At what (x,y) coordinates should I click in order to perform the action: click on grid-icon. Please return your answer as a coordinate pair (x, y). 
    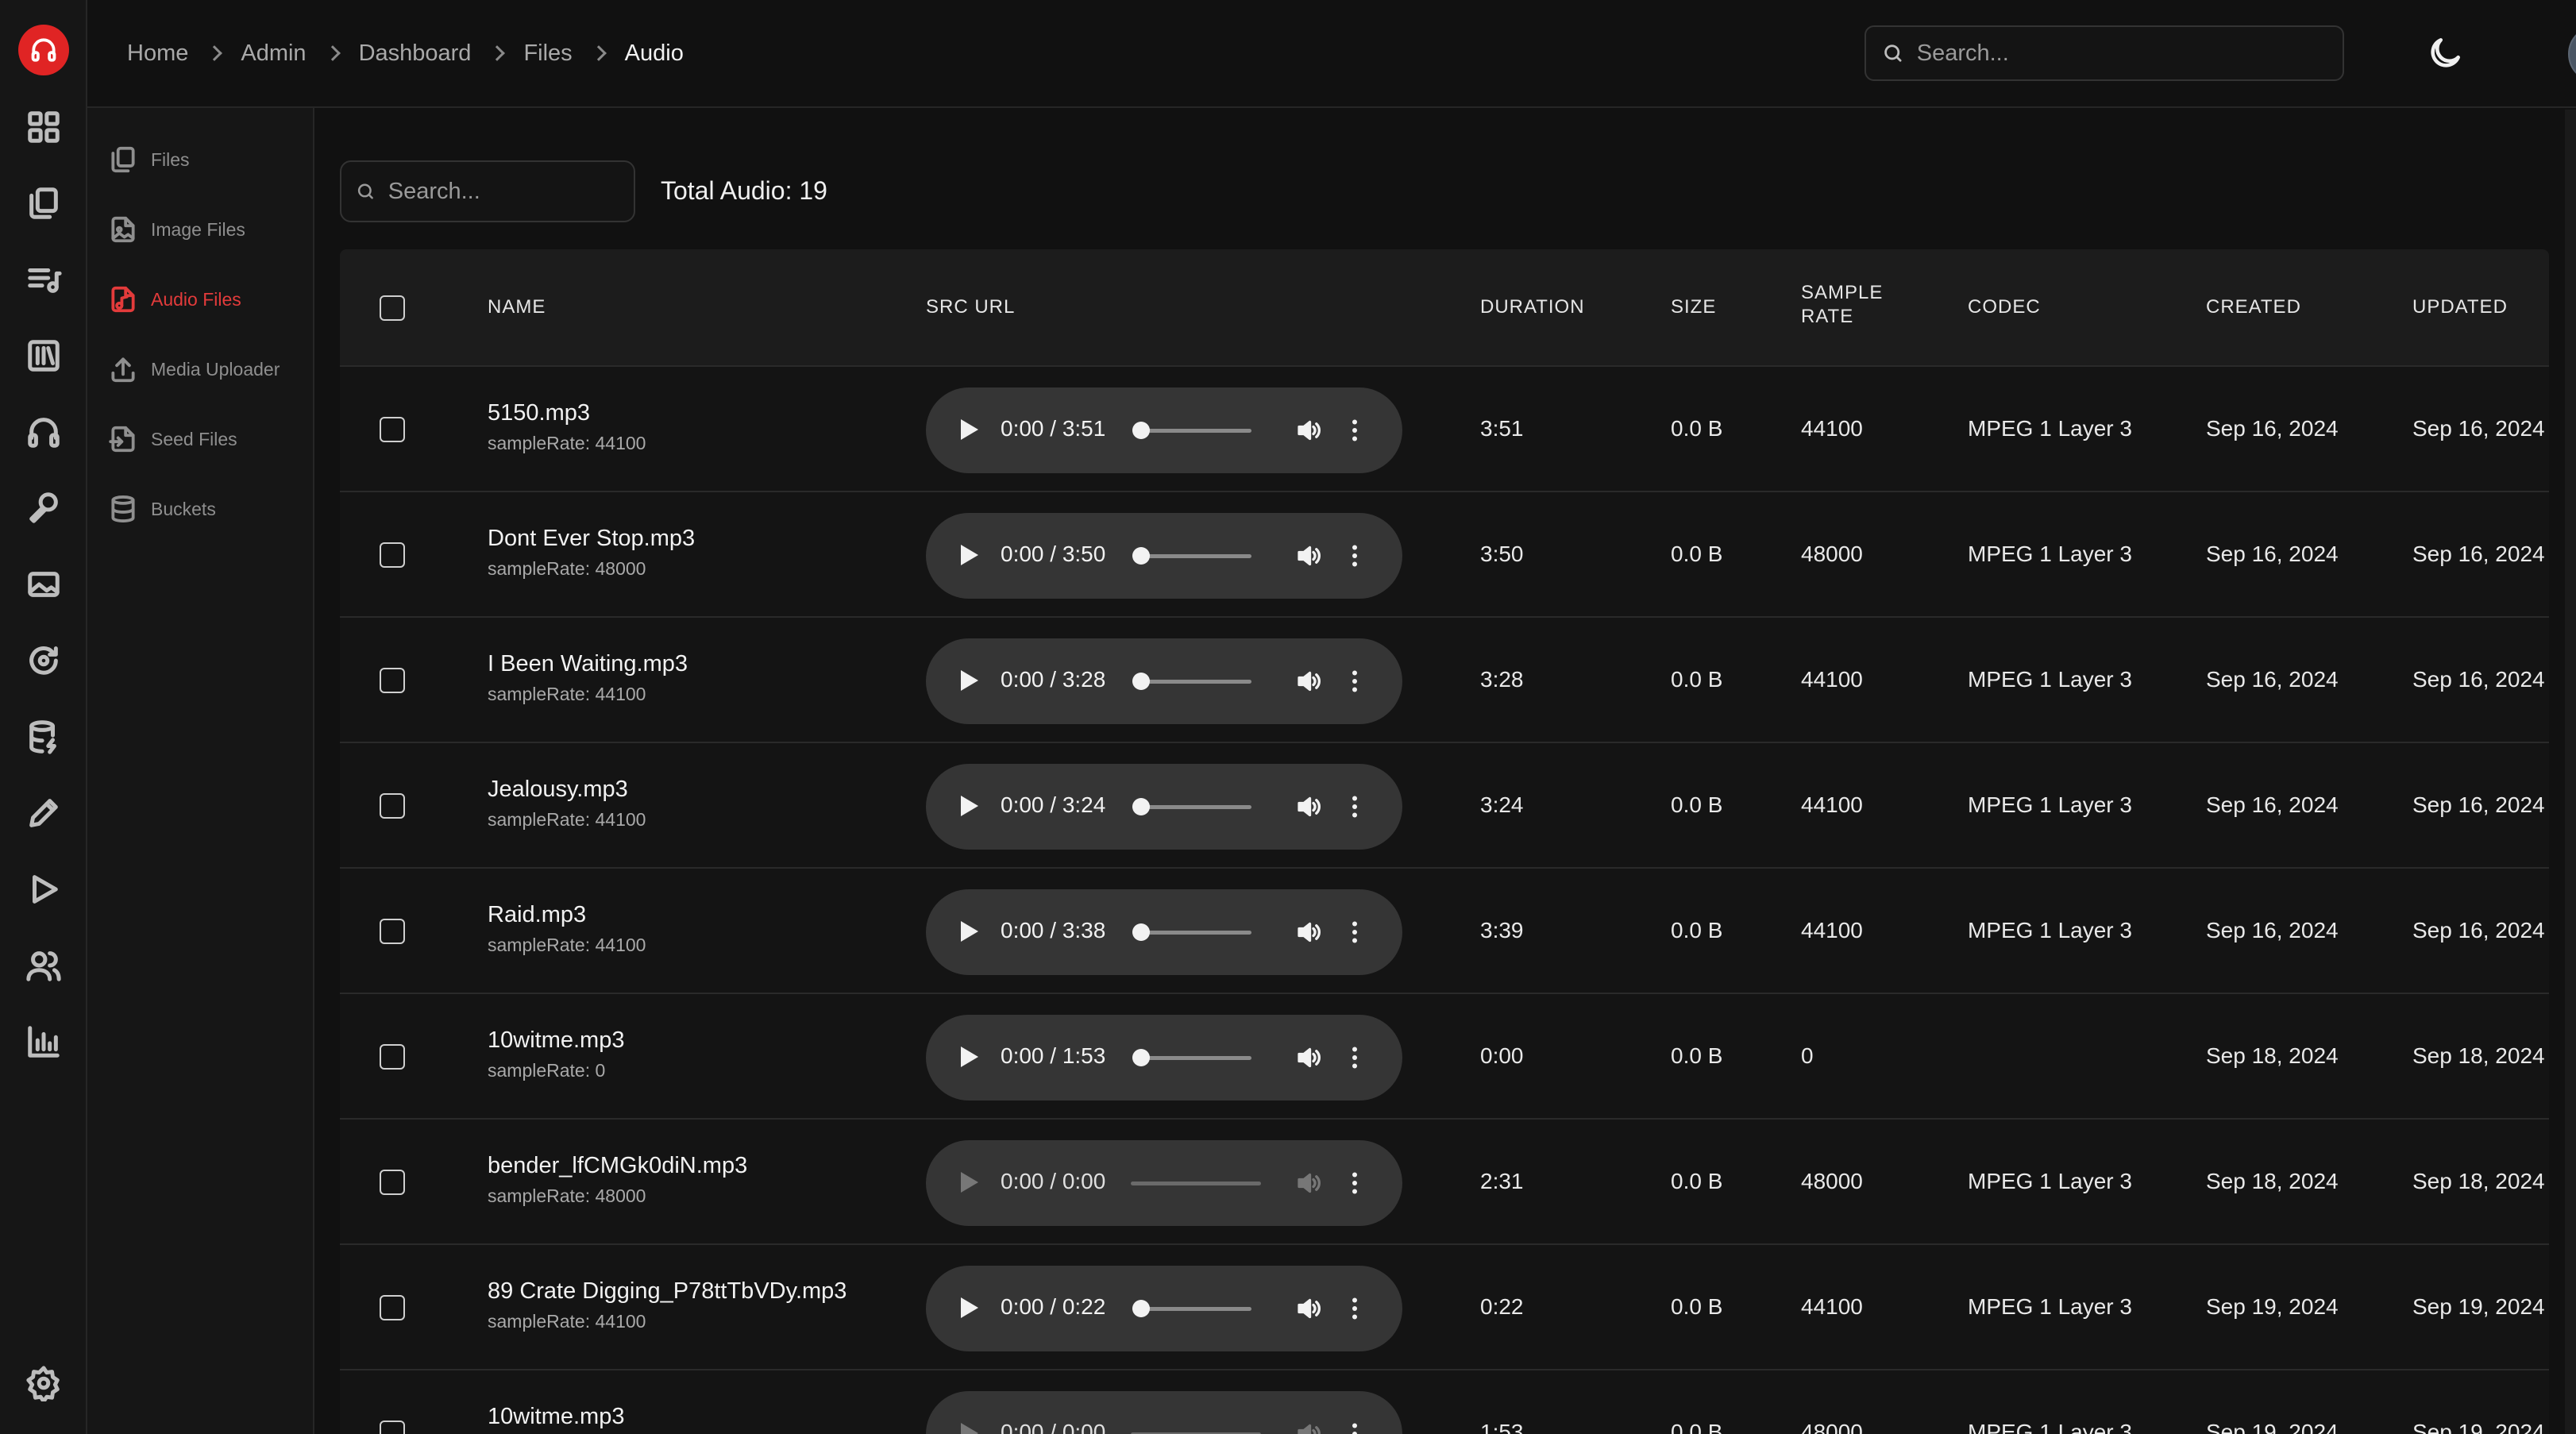
    Looking at the image, I should click on (44, 127).